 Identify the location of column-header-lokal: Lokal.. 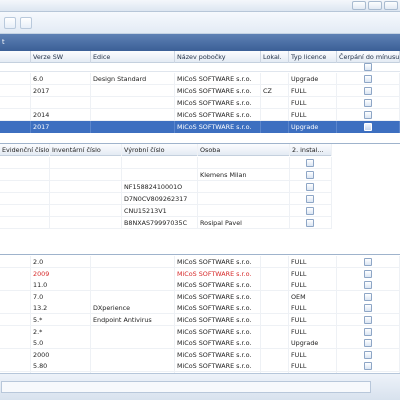
(275, 57).